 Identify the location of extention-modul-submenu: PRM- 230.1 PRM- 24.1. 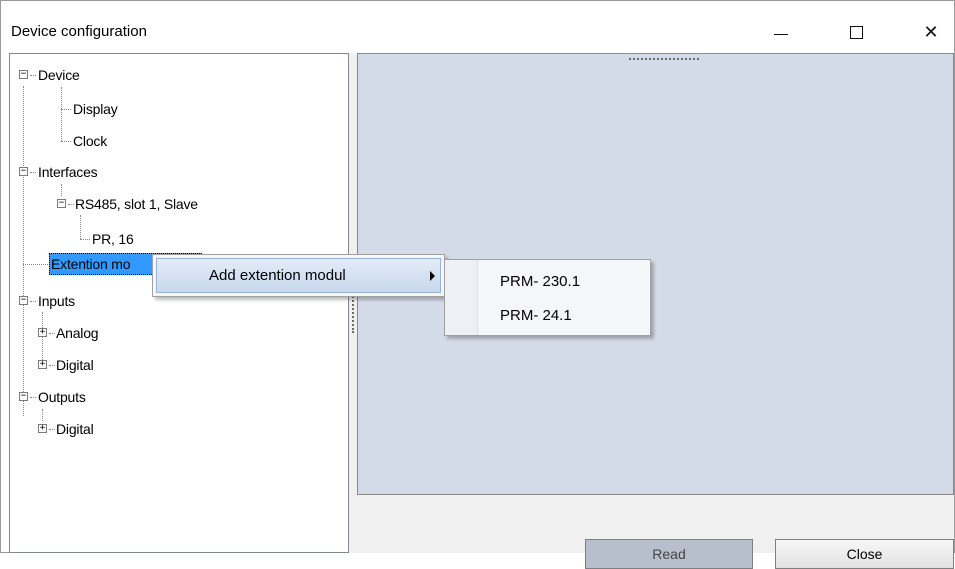
(547, 297).